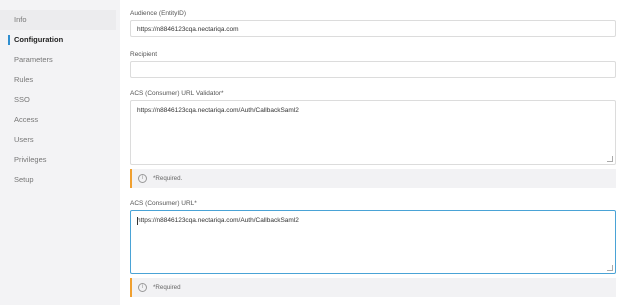  What do you see at coordinates (168, 178) in the screenshot?
I see `acs-validator-hint-text: *Required.` at bounding box center [168, 178].